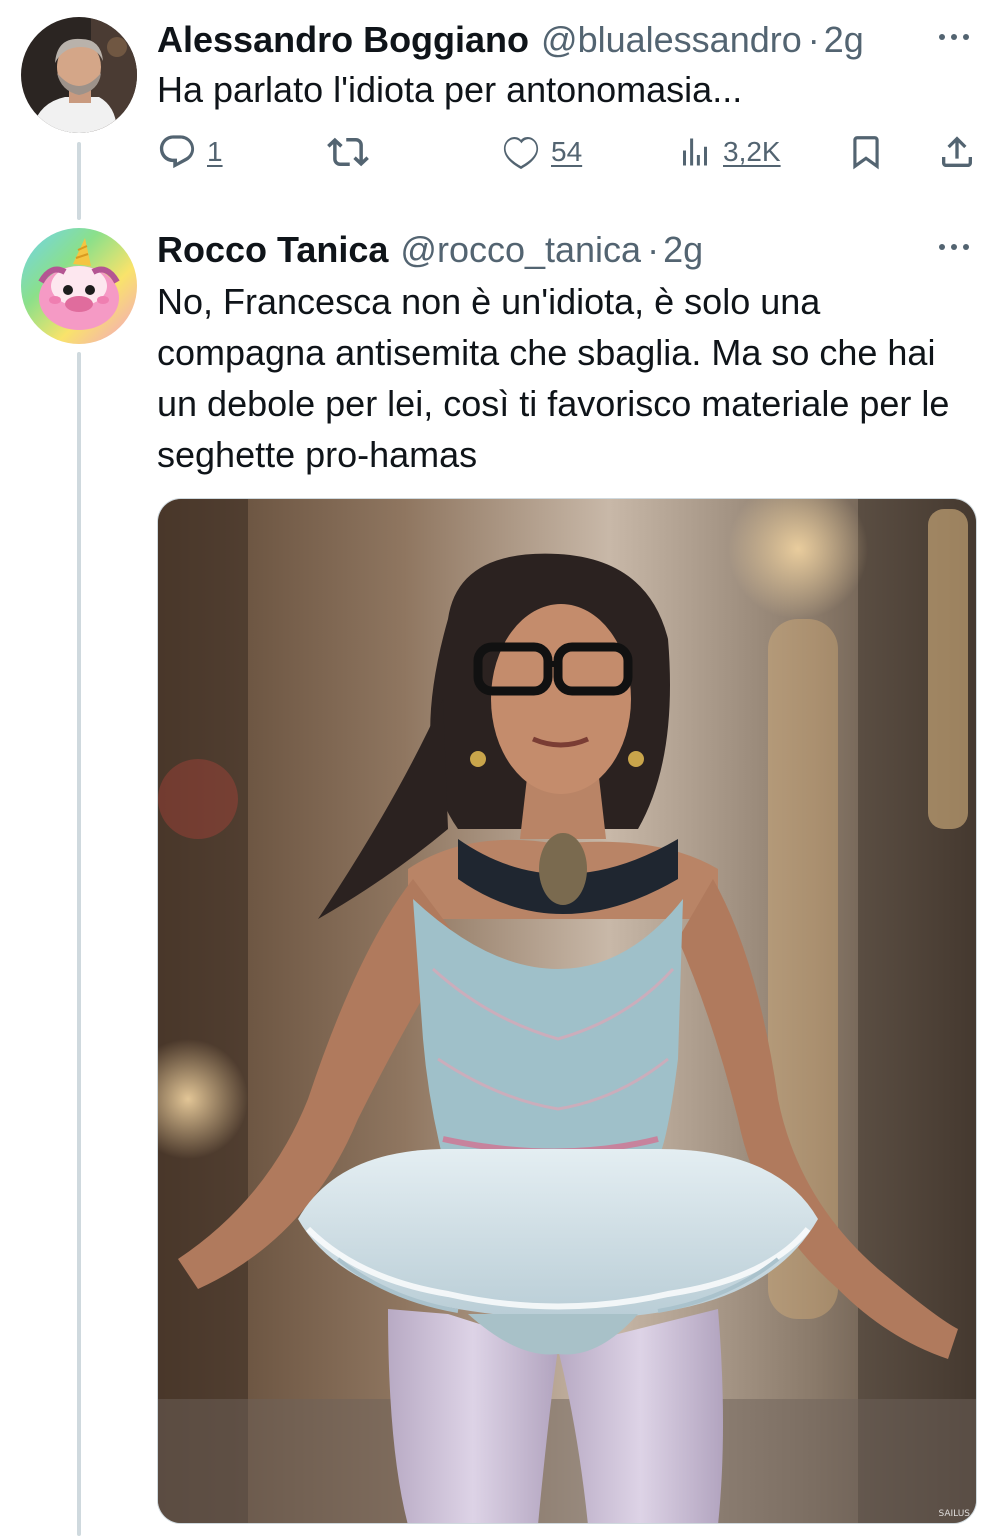 The height and width of the screenshot is (1536, 998). I want to click on bookmark-icon, so click(866, 153).